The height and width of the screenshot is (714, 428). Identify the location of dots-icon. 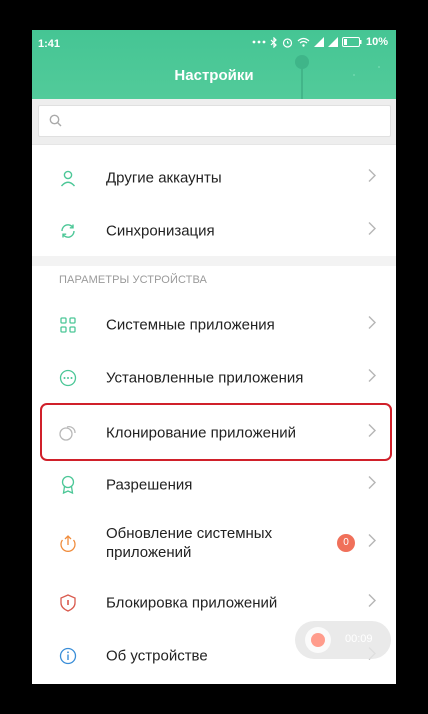
(259, 42).